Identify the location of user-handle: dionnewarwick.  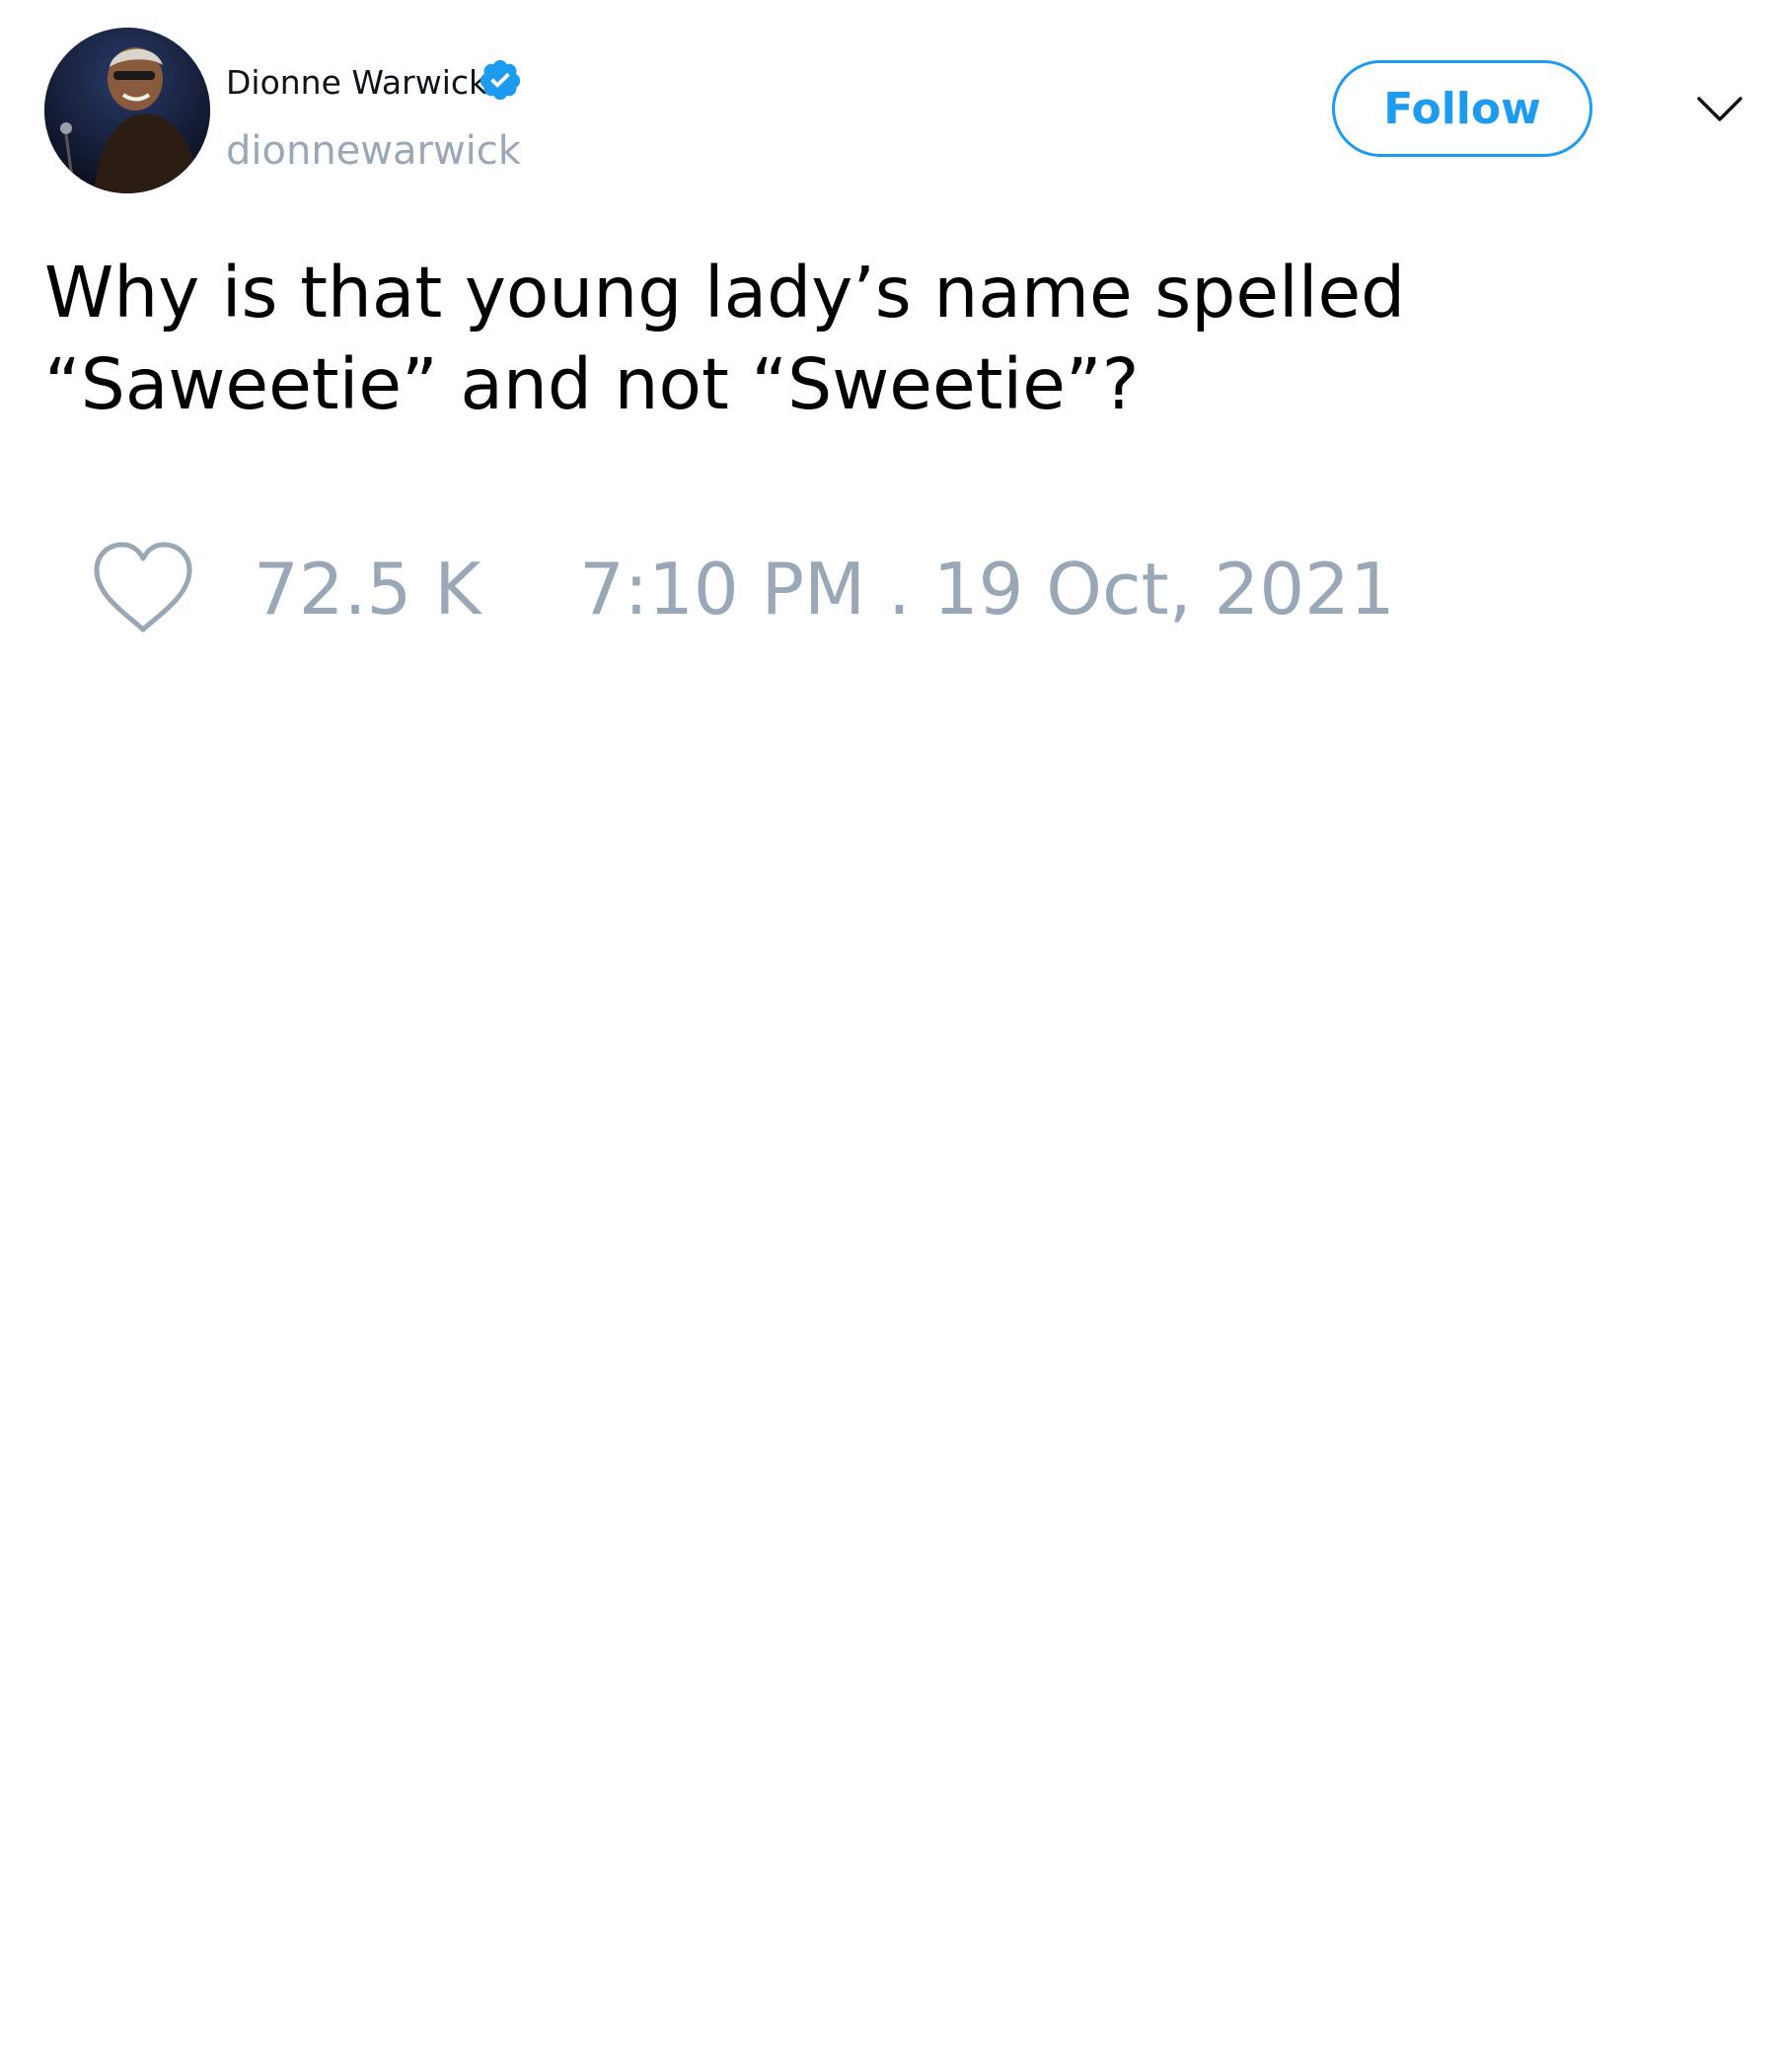
(374, 151).